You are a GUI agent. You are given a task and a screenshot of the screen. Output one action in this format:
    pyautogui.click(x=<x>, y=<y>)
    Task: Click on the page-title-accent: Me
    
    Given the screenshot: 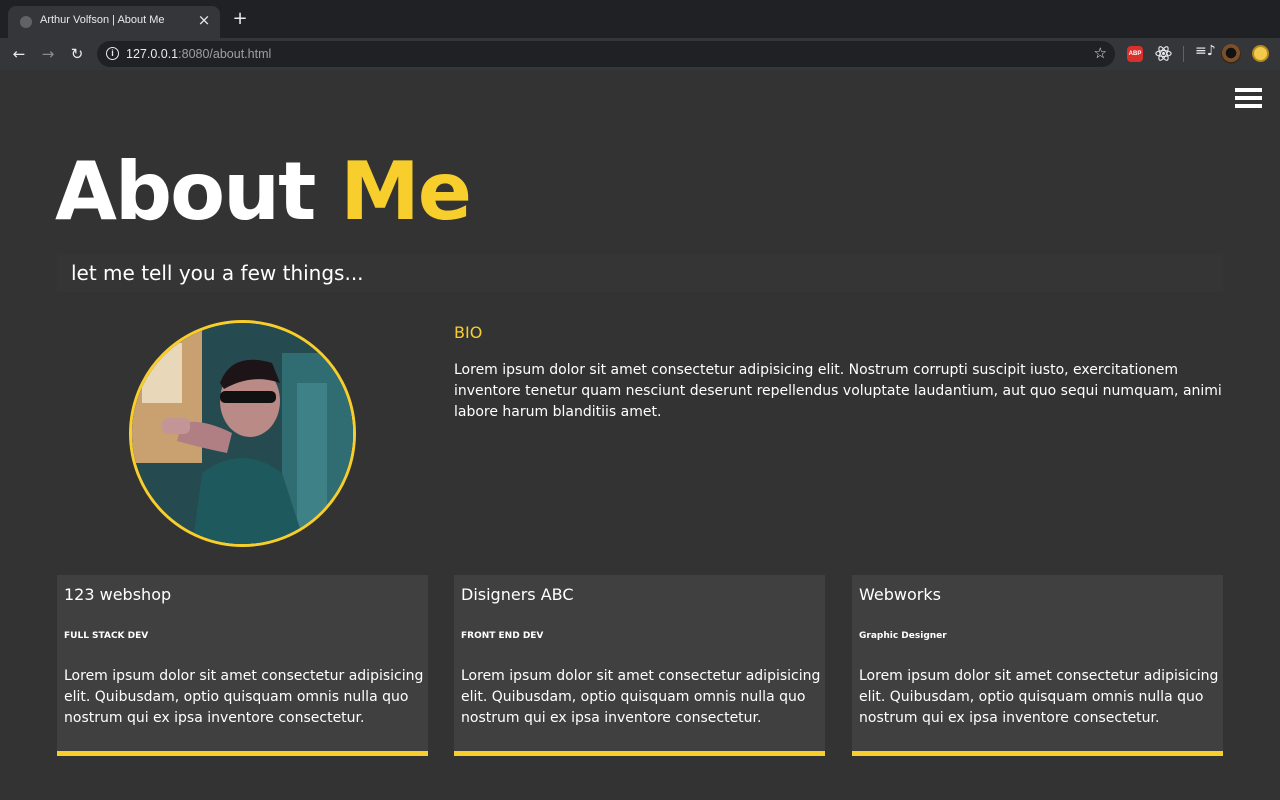 What is the action you would take?
    pyautogui.click(x=406, y=191)
    